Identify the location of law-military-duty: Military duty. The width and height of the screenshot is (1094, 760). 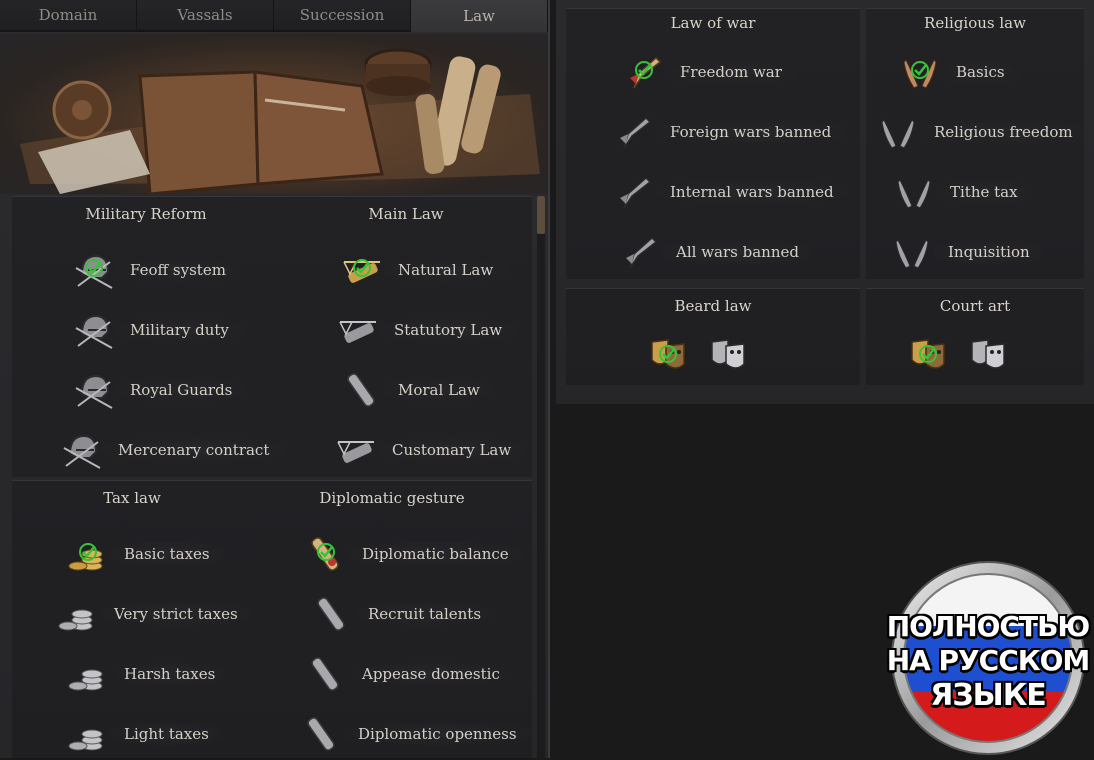
(157, 330).